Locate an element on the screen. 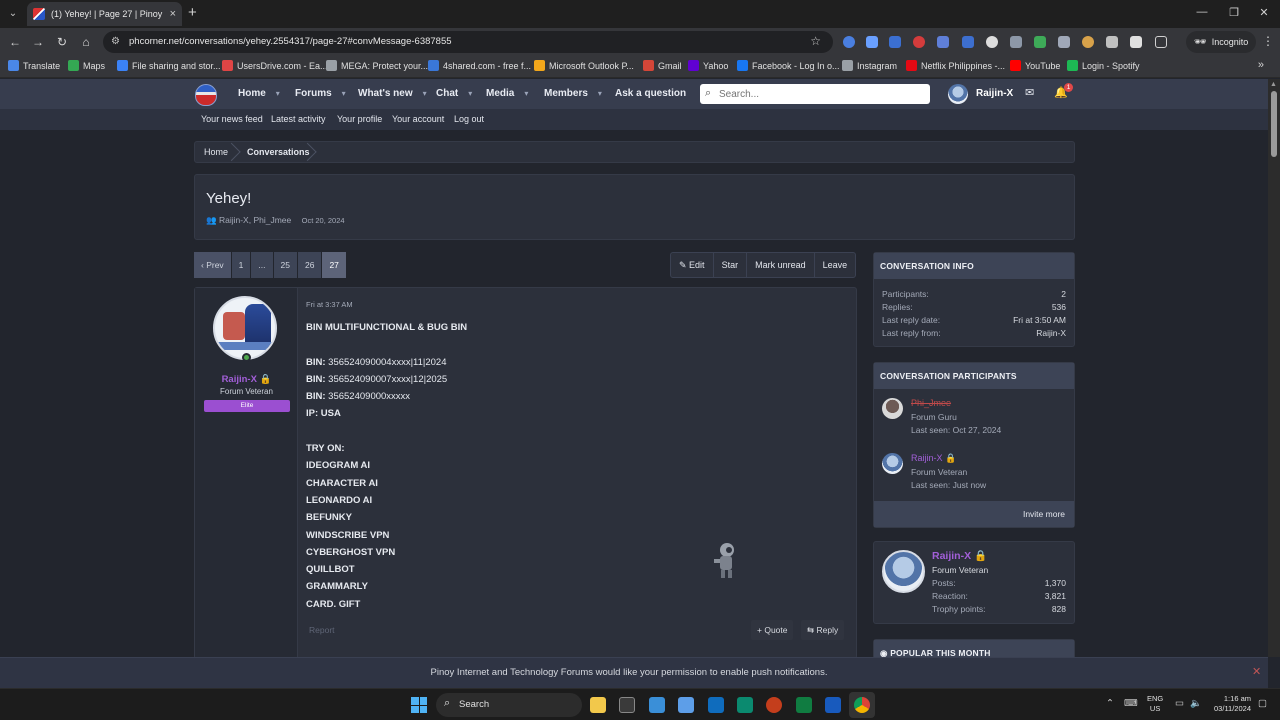 The width and height of the screenshot is (1280, 720). stat-value: 3,821 is located at coordinates (1055, 596).